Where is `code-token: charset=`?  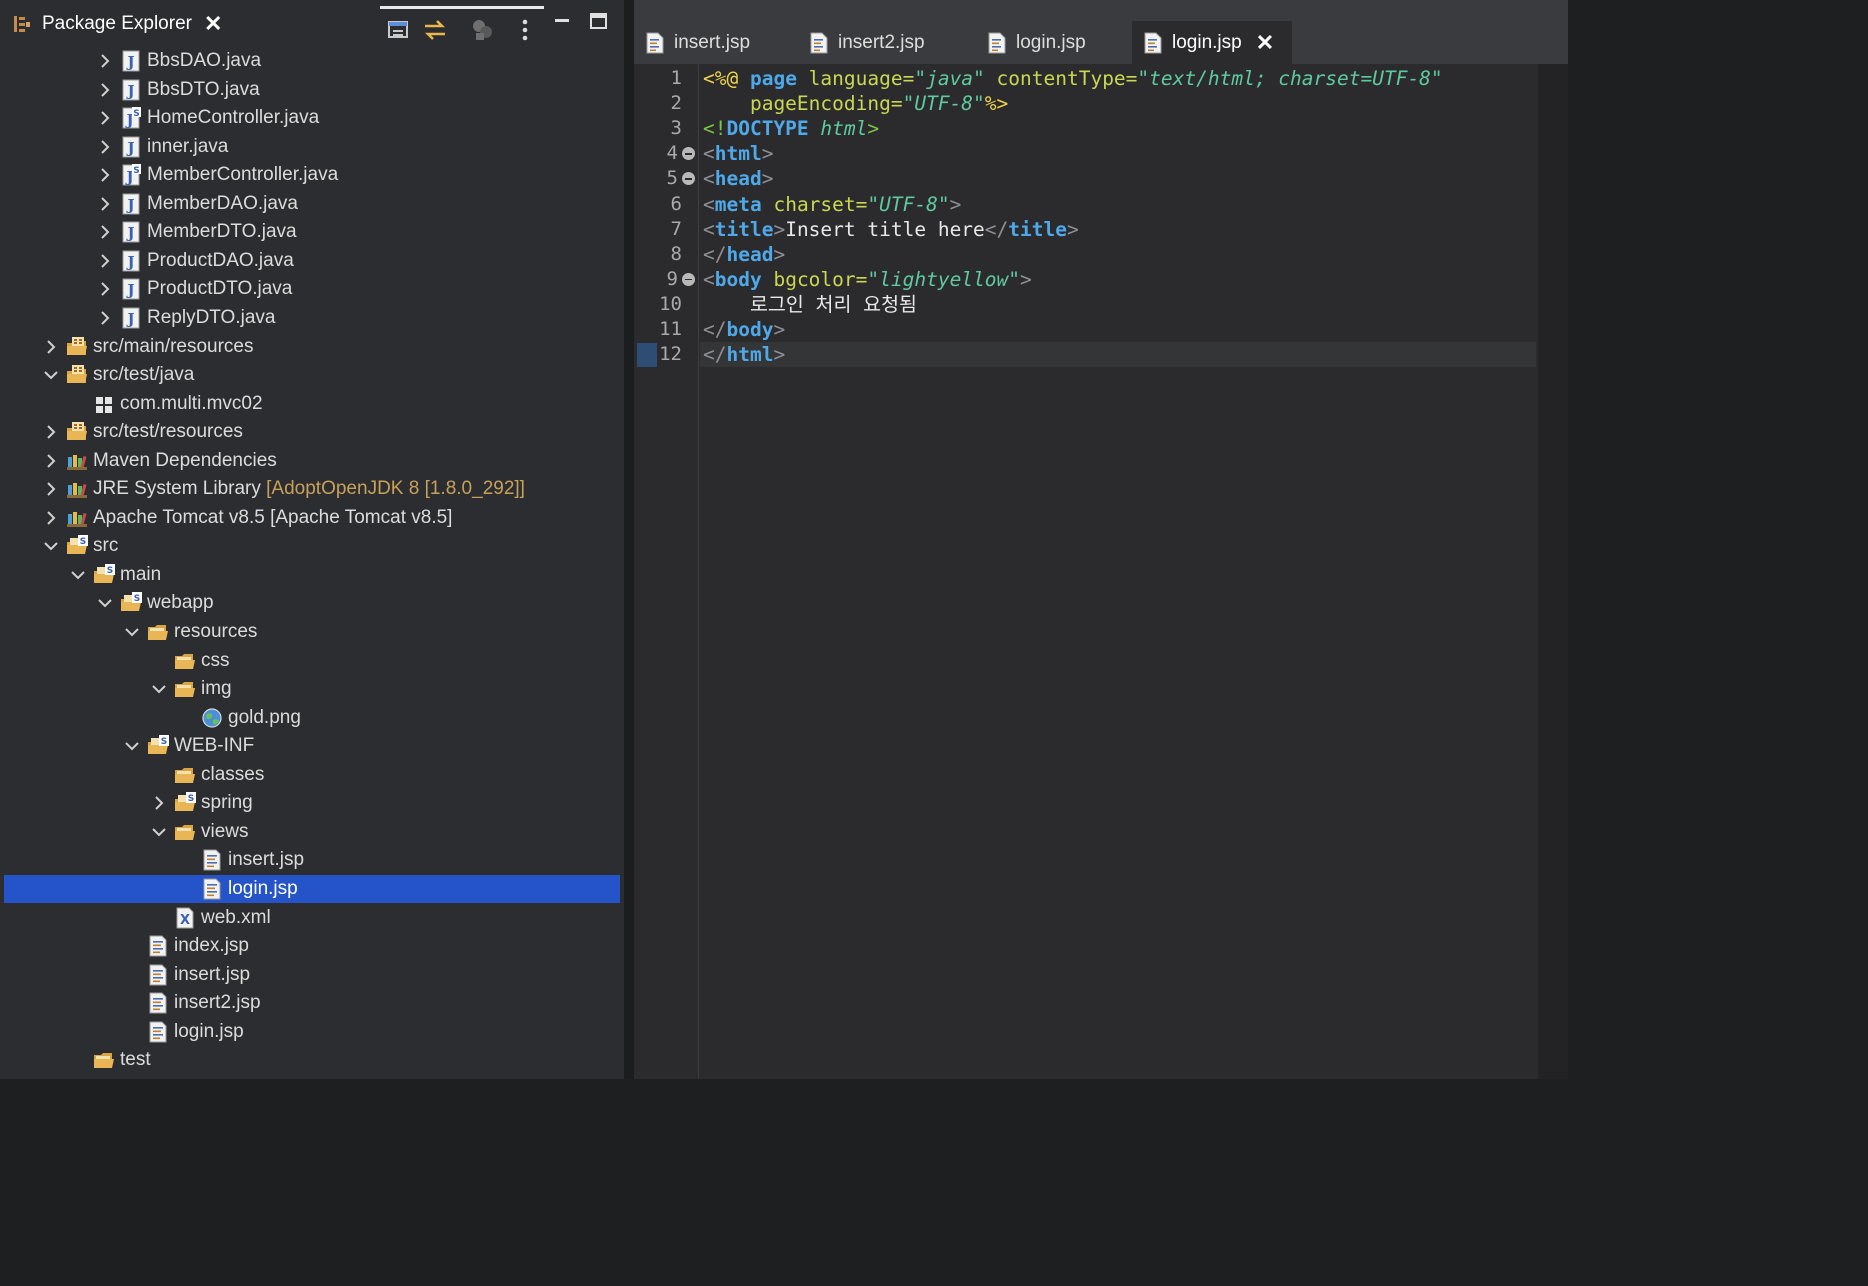
code-token: charset= is located at coordinates (814, 204).